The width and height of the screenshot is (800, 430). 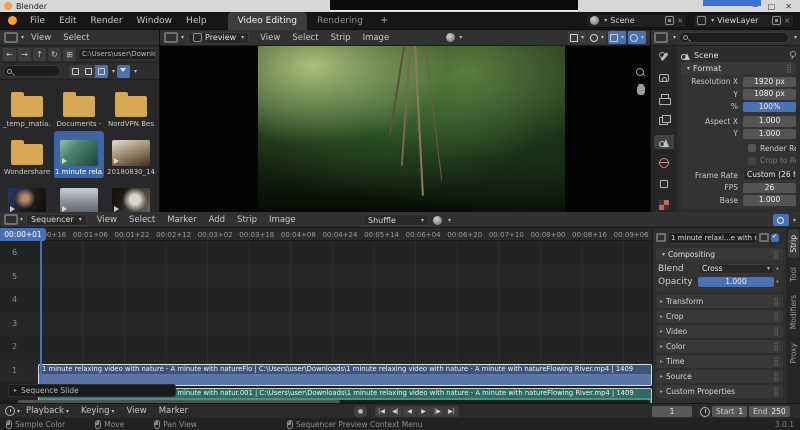 I want to click on keying-menu: Keying ▾, so click(x=98, y=411).